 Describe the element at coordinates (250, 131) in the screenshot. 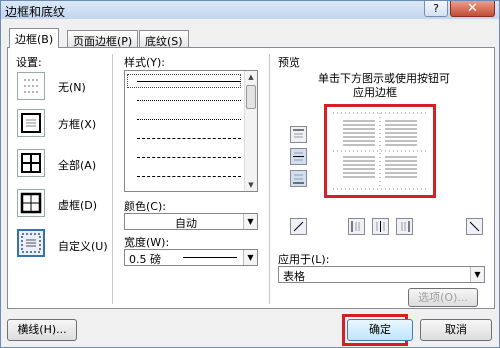

I see `style-list-scrollbar: ▲ ▼` at that location.